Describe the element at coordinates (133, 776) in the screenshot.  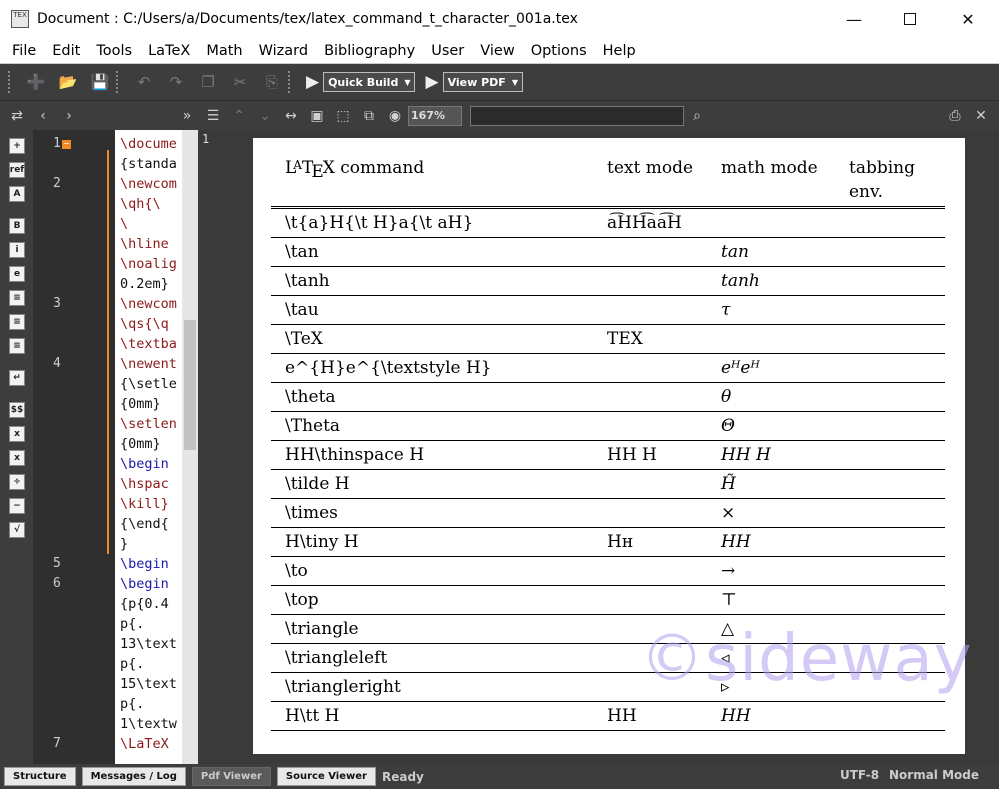
I see `tab-messages-log: Messages / Log` at that location.